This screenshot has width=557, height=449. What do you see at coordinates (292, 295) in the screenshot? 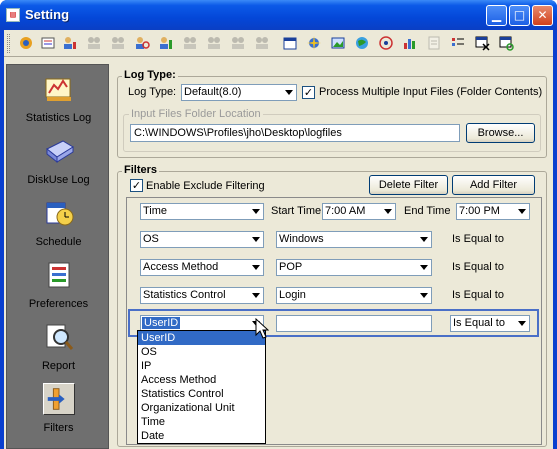
I see `filter-value: Login` at bounding box center [292, 295].